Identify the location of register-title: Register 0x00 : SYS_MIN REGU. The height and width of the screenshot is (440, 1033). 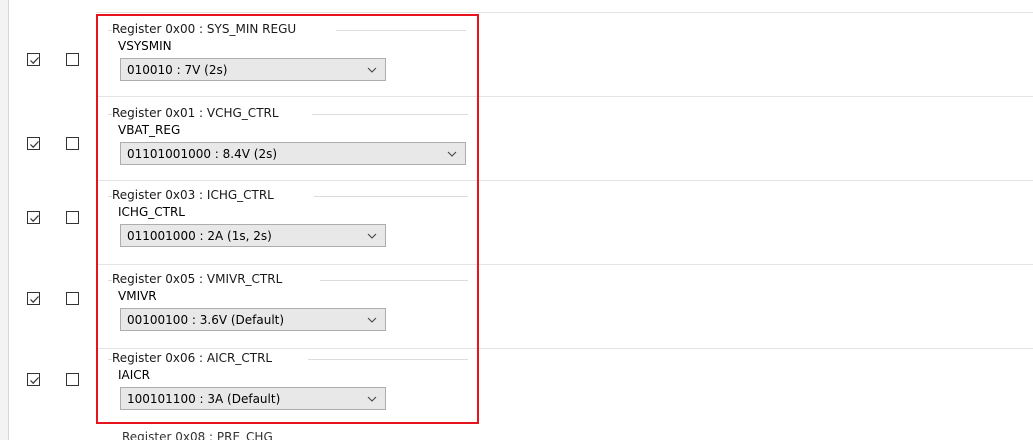
(205, 29).